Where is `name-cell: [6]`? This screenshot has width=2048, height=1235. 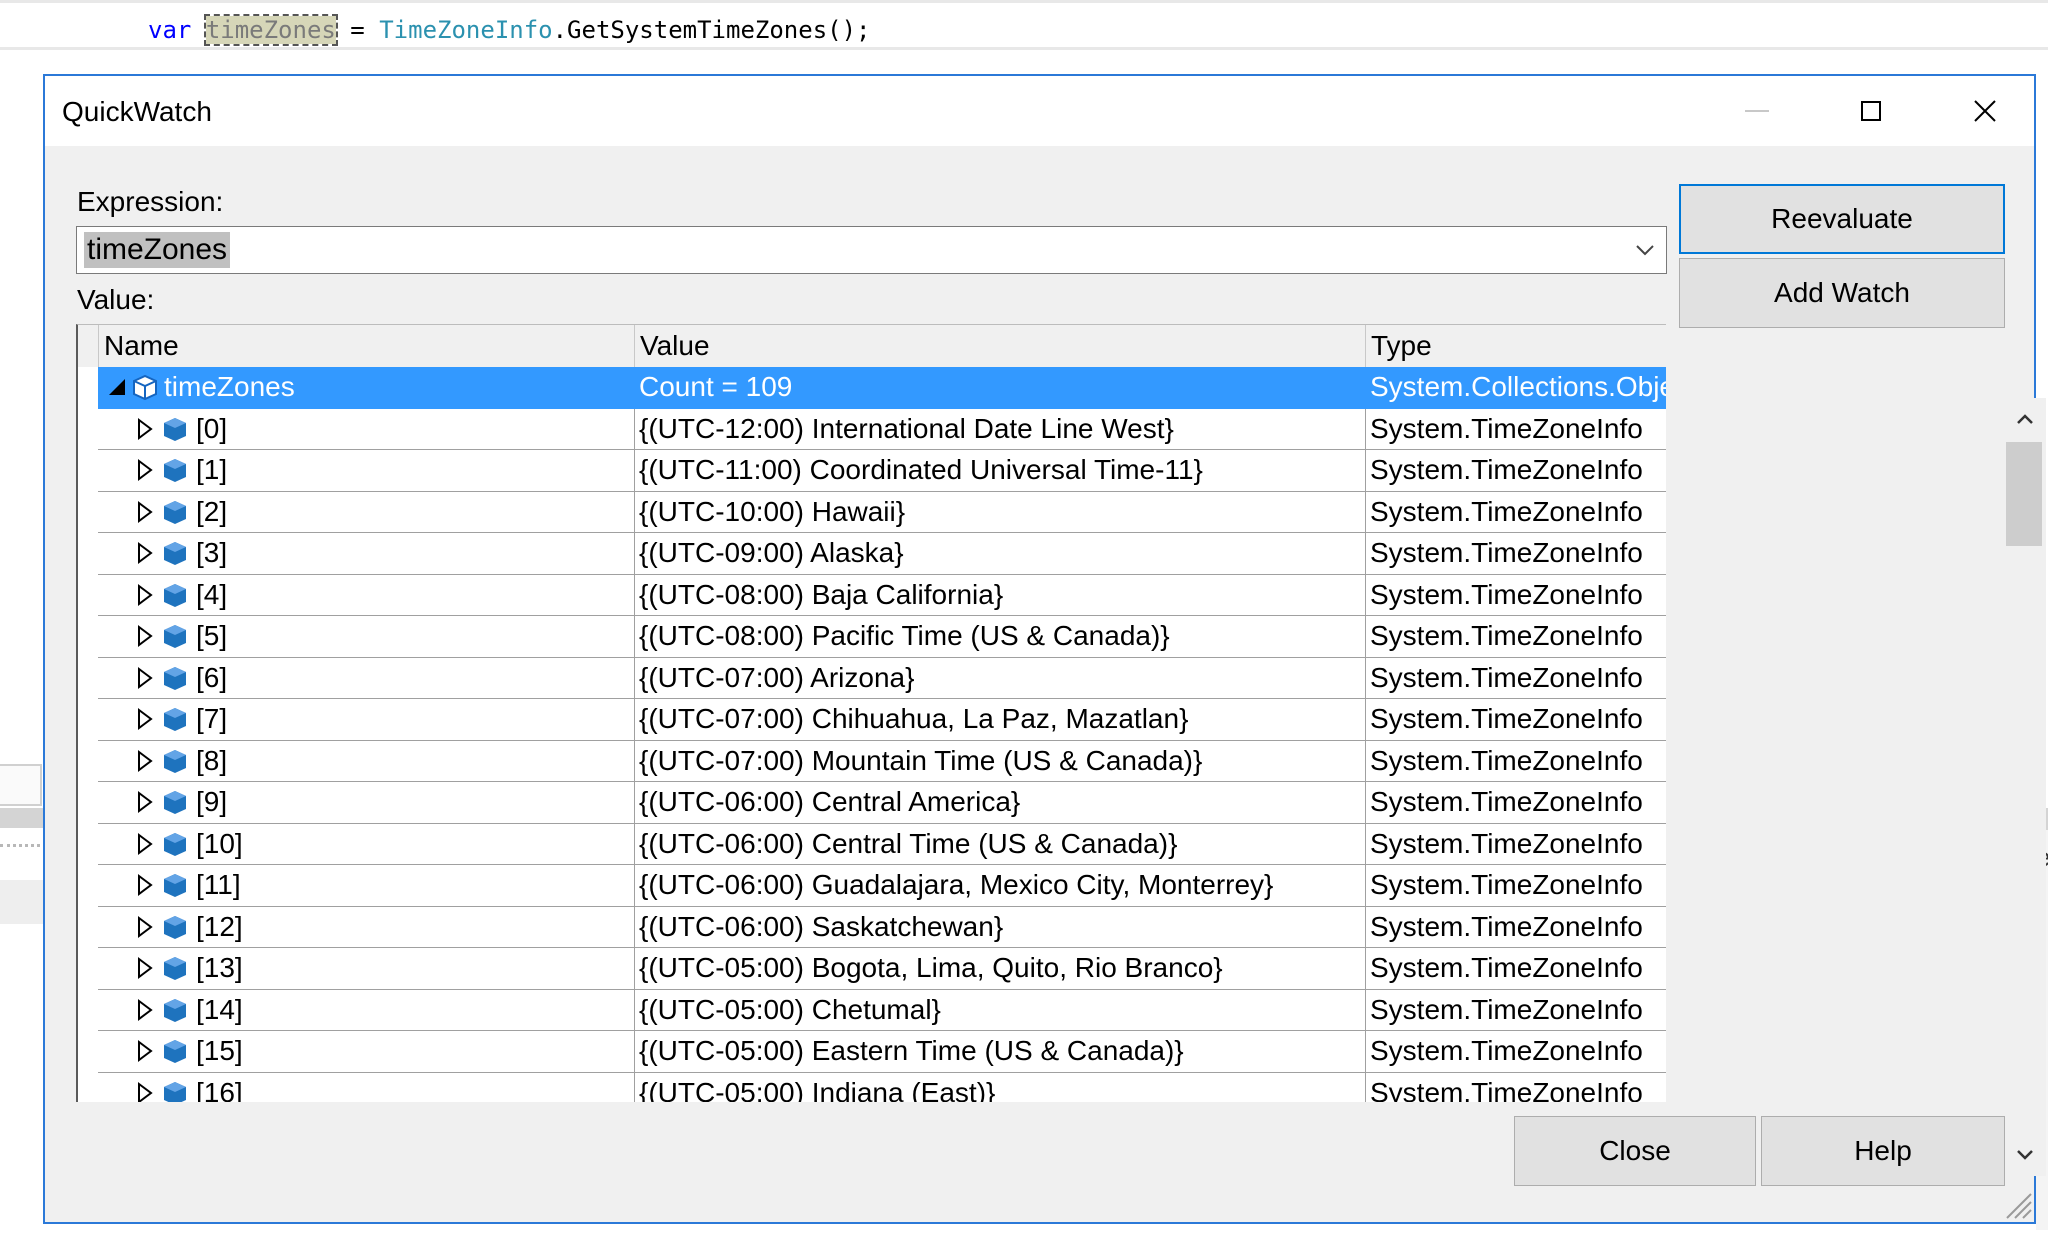 name-cell: [6] is located at coordinates (366, 678).